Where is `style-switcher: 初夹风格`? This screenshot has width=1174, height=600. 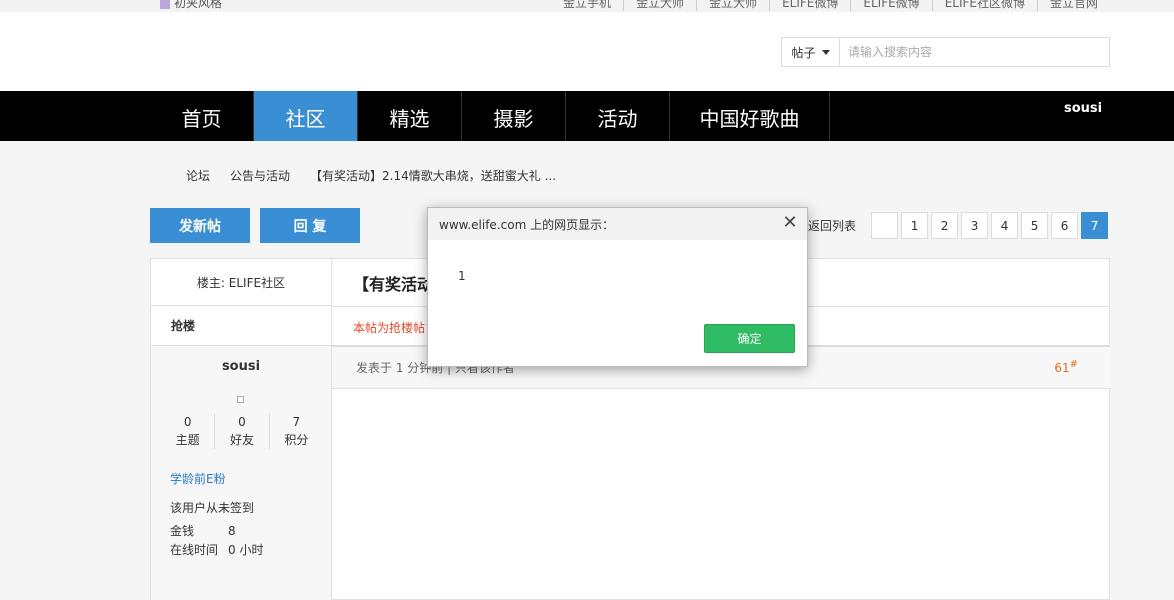
style-switcher: 初夹风格 is located at coordinates (191, 5).